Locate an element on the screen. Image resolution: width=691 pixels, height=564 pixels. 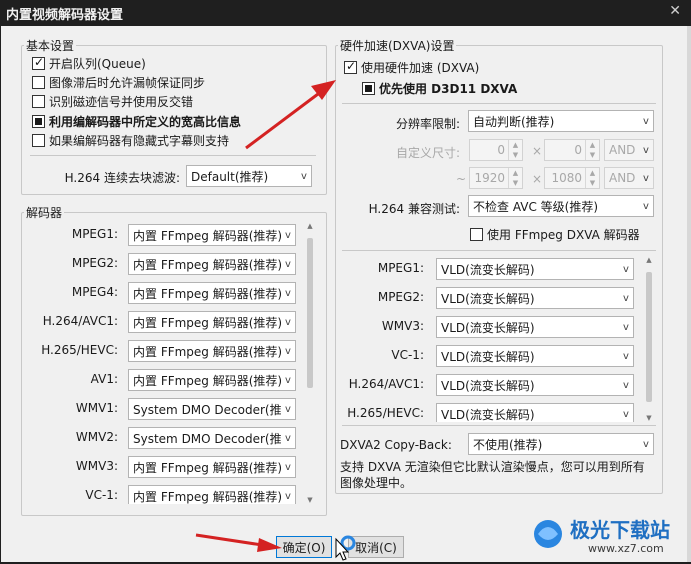
watermark-logo: 极光下载站 www.xz7.com is located at coordinates (610, 536).